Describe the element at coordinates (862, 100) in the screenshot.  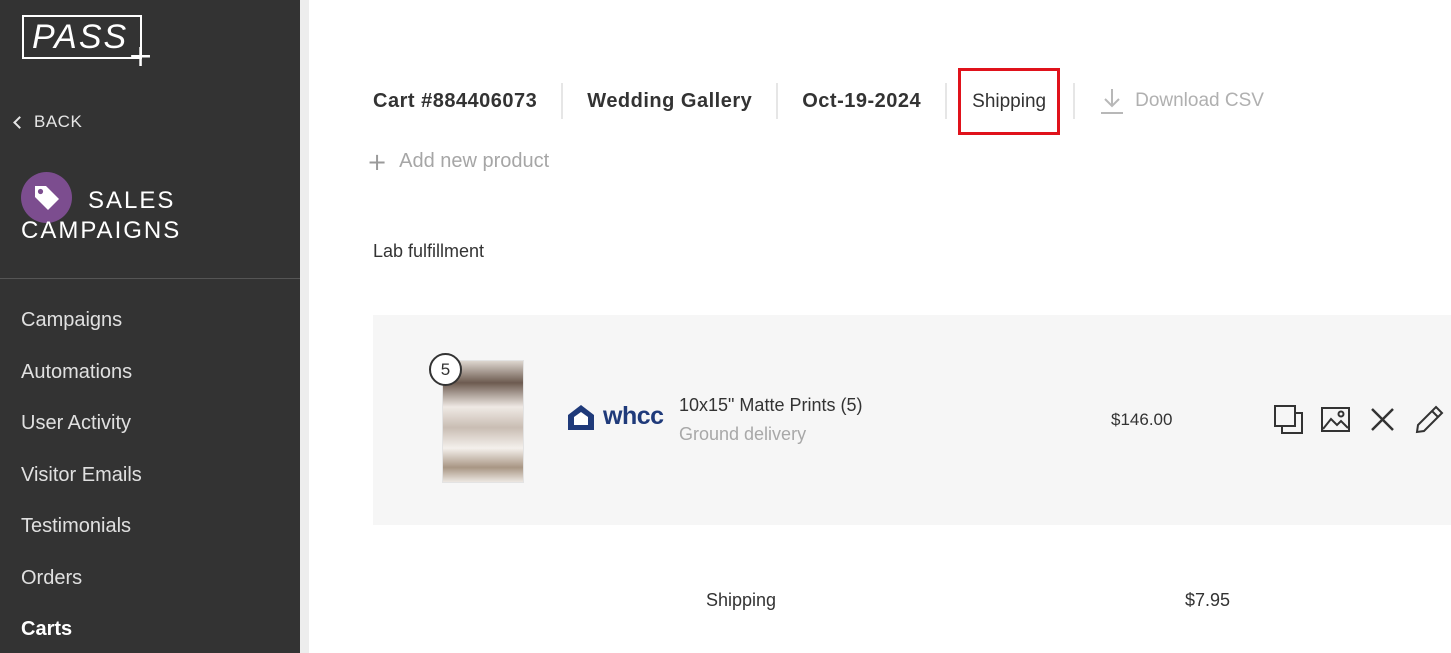
I see `cart-date: Oct-19-2024` at that location.